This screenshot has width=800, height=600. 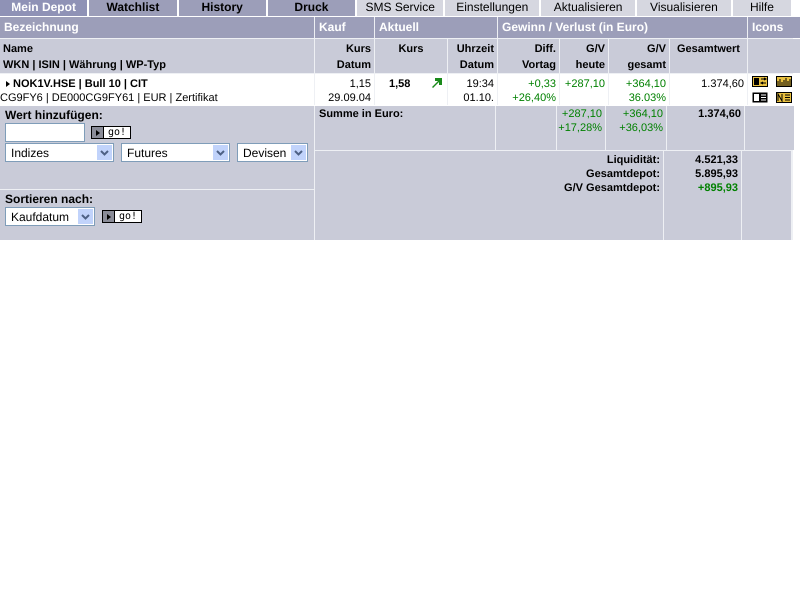 I want to click on total-value: +895,93, so click(x=718, y=188).